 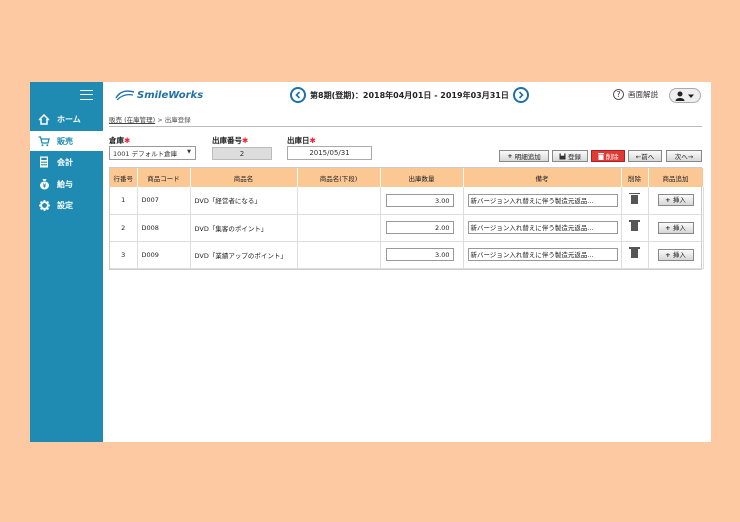 I want to click on product-code: D007, so click(x=164, y=201).